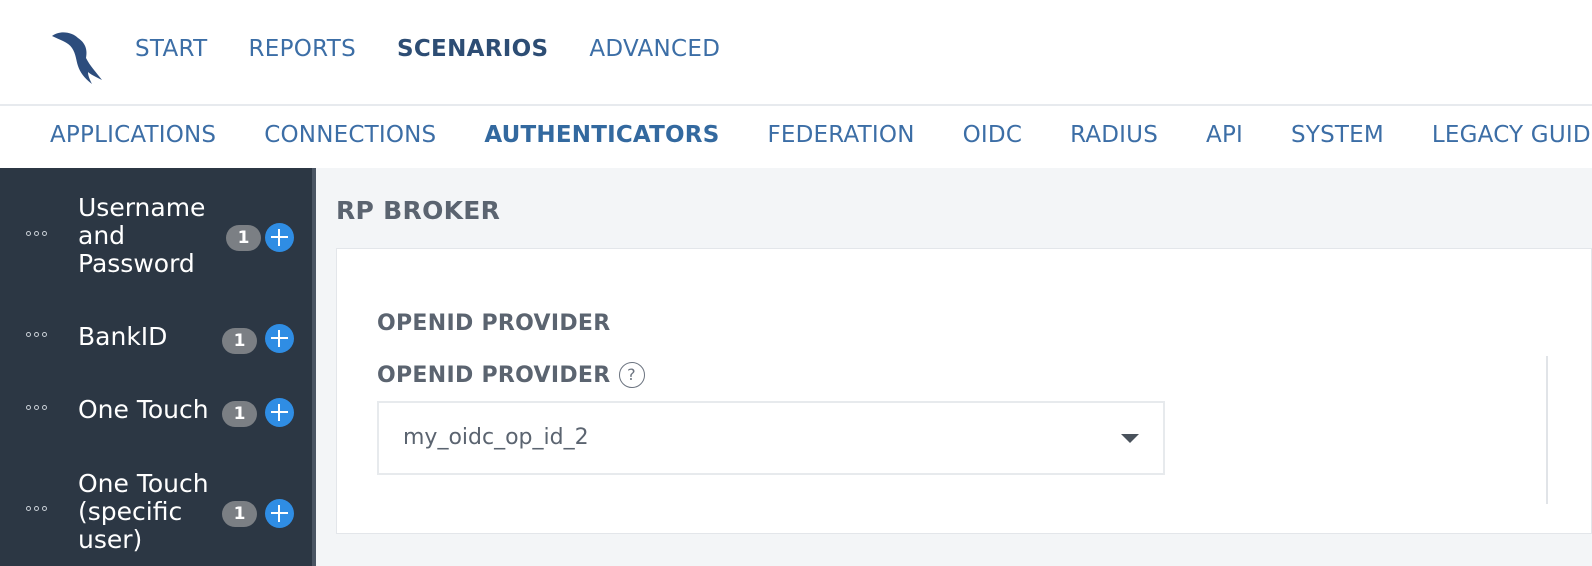 Image resolution: width=1592 pixels, height=566 pixels. Describe the element at coordinates (1114, 135) in the screenshot. I see `tab-radius: RADIUS` at that location.